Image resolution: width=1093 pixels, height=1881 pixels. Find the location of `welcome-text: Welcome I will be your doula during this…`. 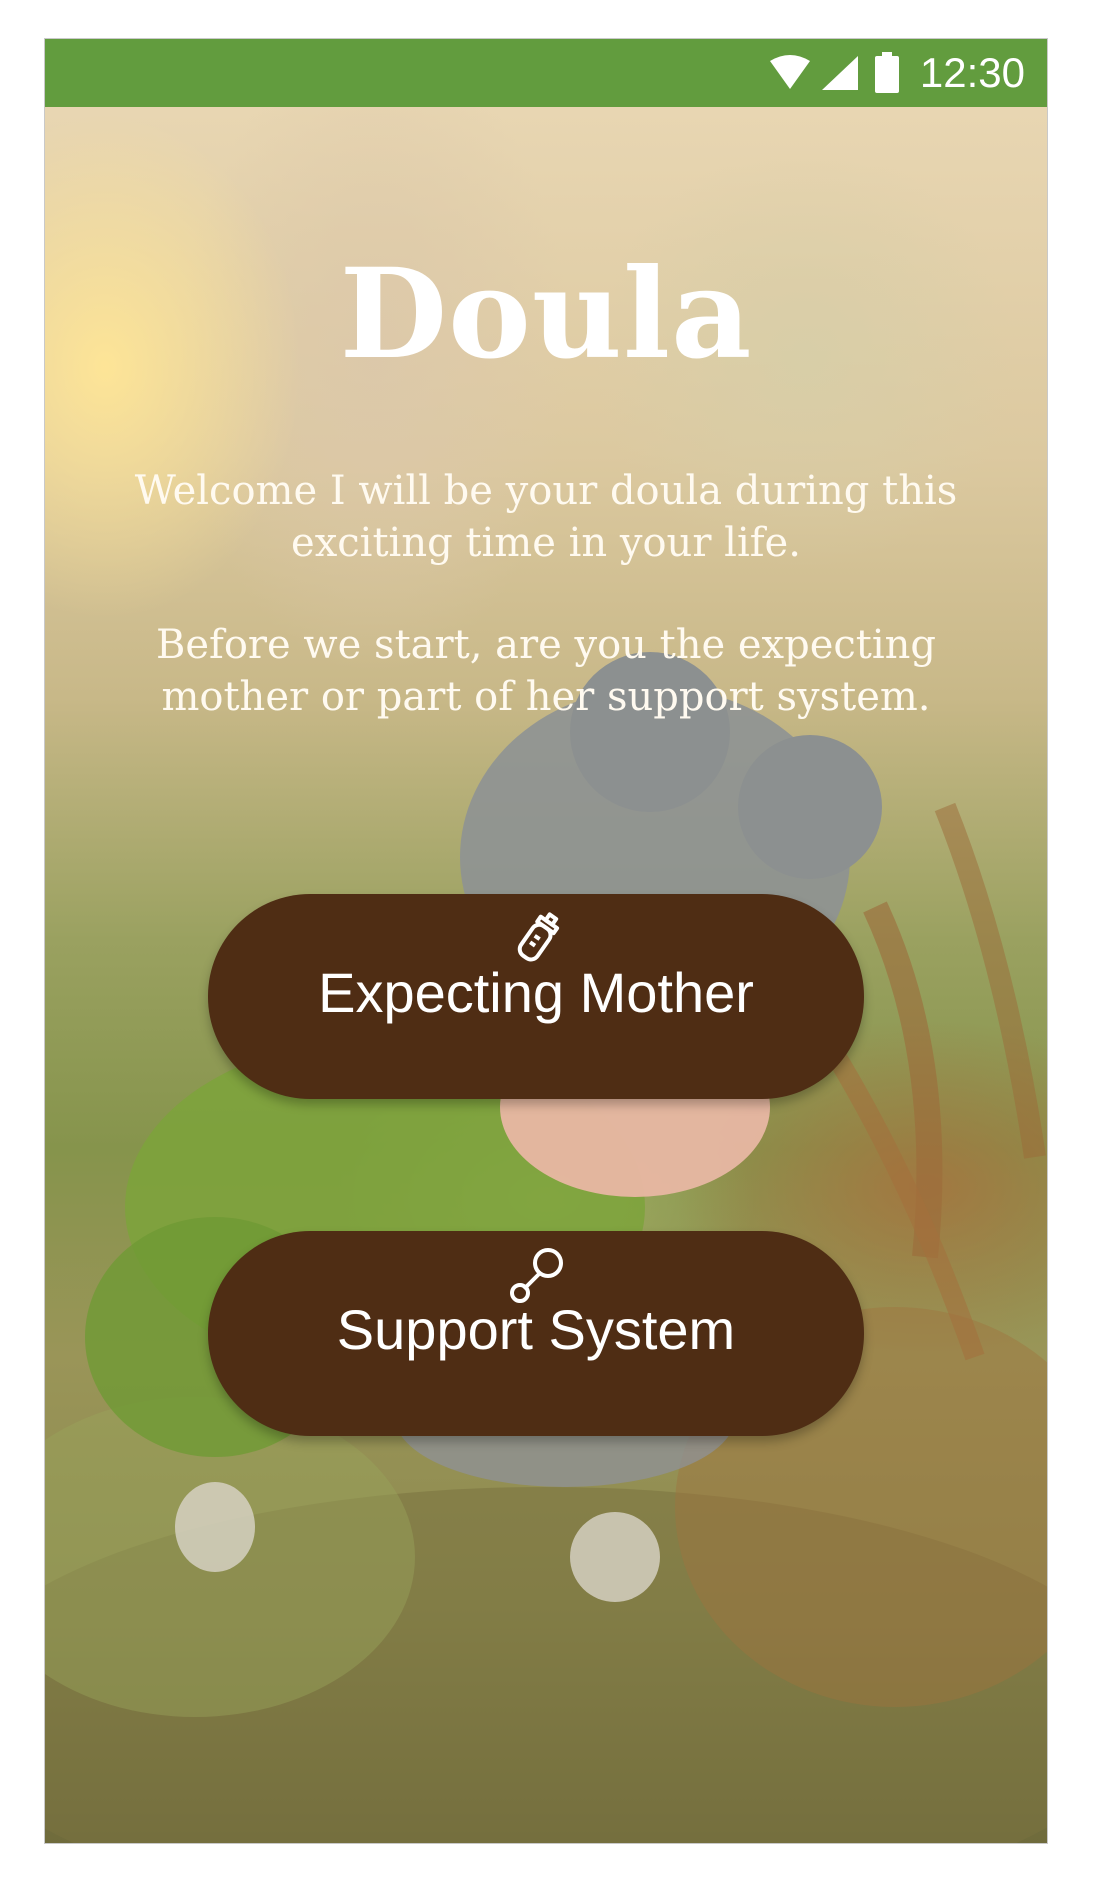

welcome-text: Welcome I will be your doula during this… is located at coordinates (546, 517).